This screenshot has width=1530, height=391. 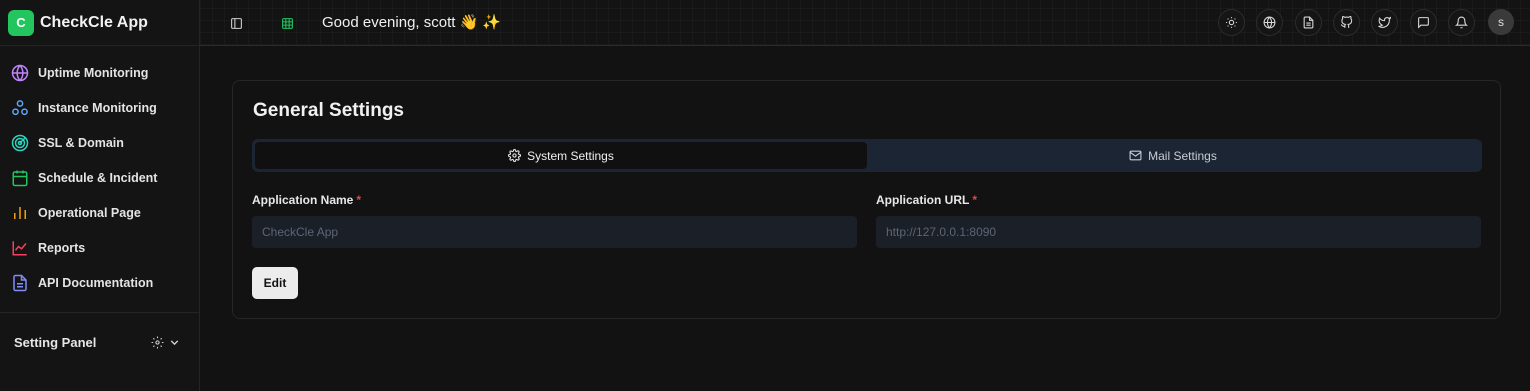 What do you see at coordinates (1182, 155) in the screenshot?
I see `tab-label: Mail Settings` at bounding box center [1182, 155].